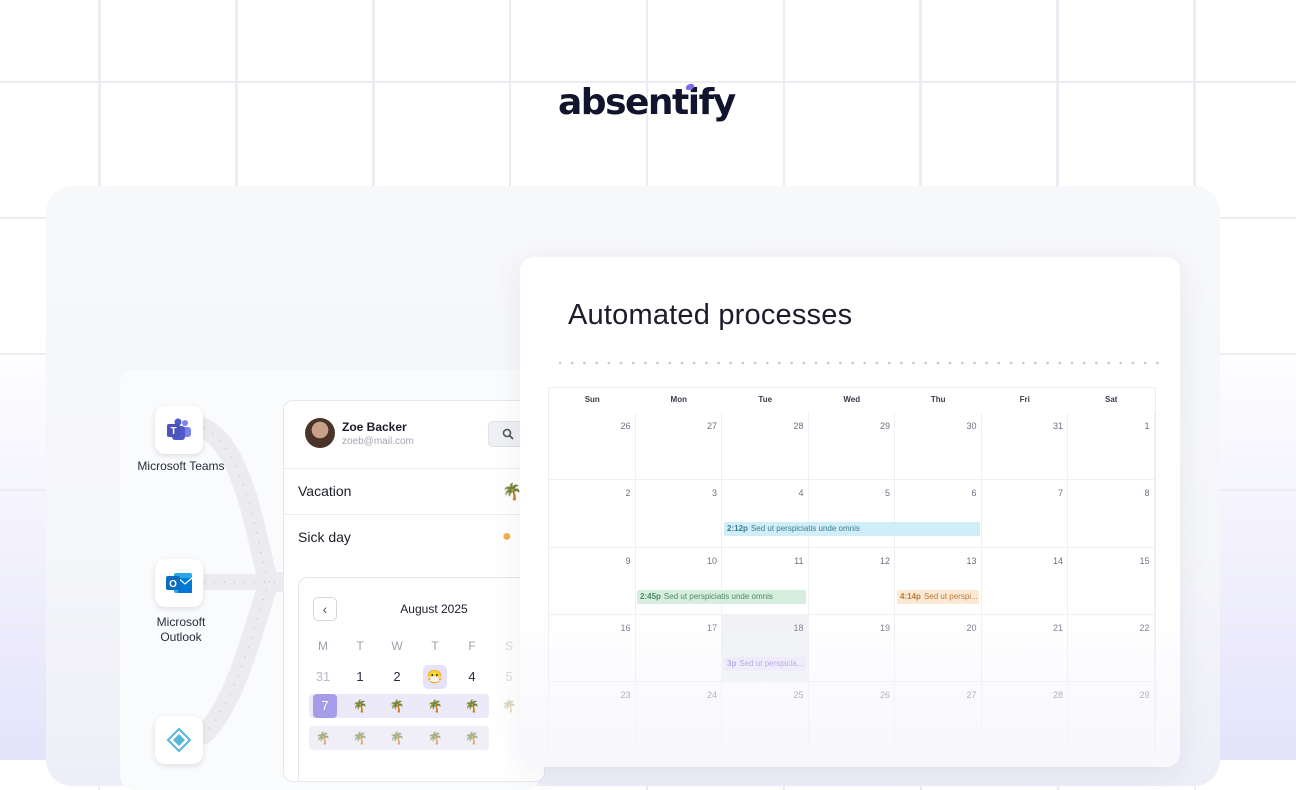 This screenshot has height=790, width=1296. Describe the element at coordinates (710, 315) in the screenshot. I see `card-title: Automated processes` at that location.